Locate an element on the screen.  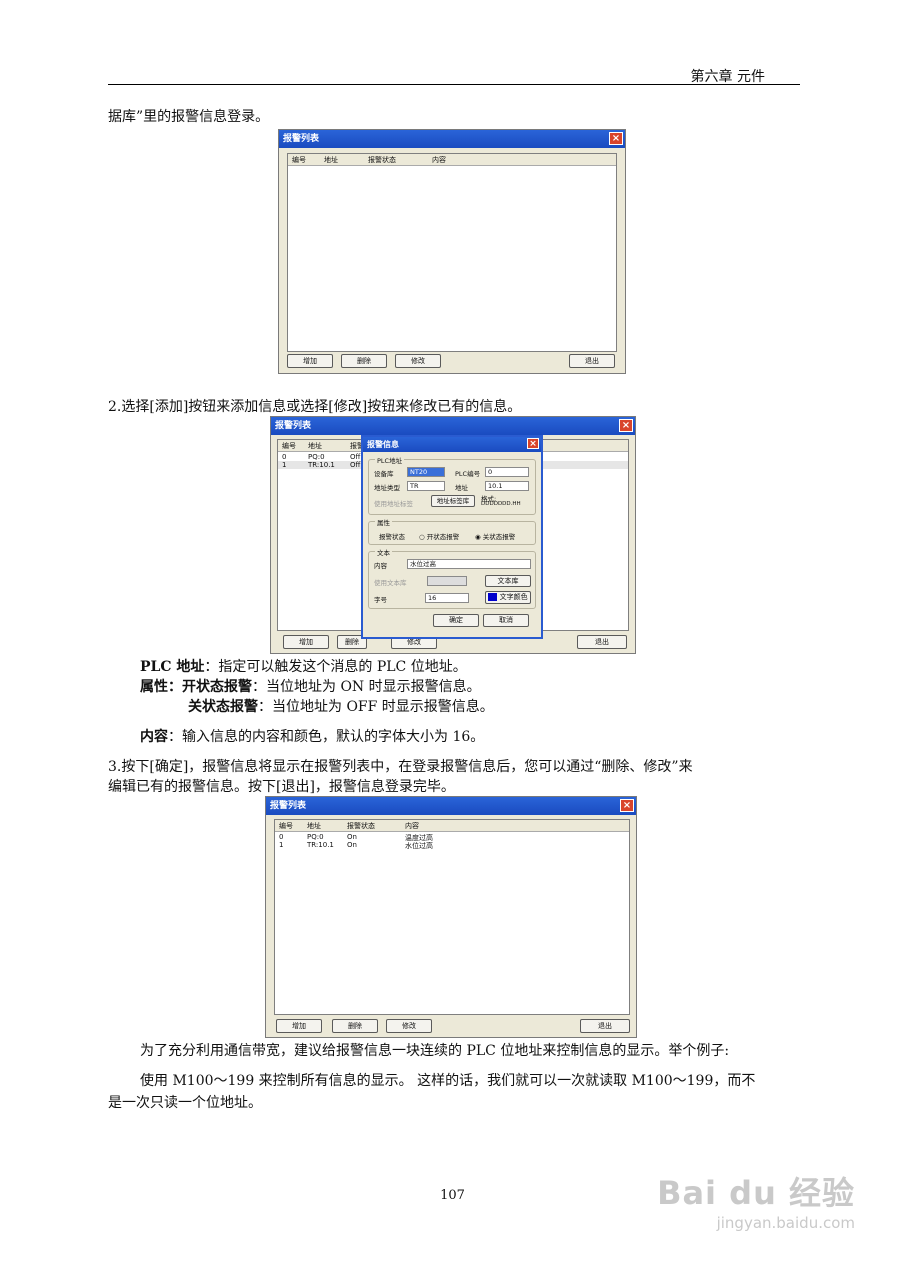
address-input: 10.1 is located at coordinates (507, 486).